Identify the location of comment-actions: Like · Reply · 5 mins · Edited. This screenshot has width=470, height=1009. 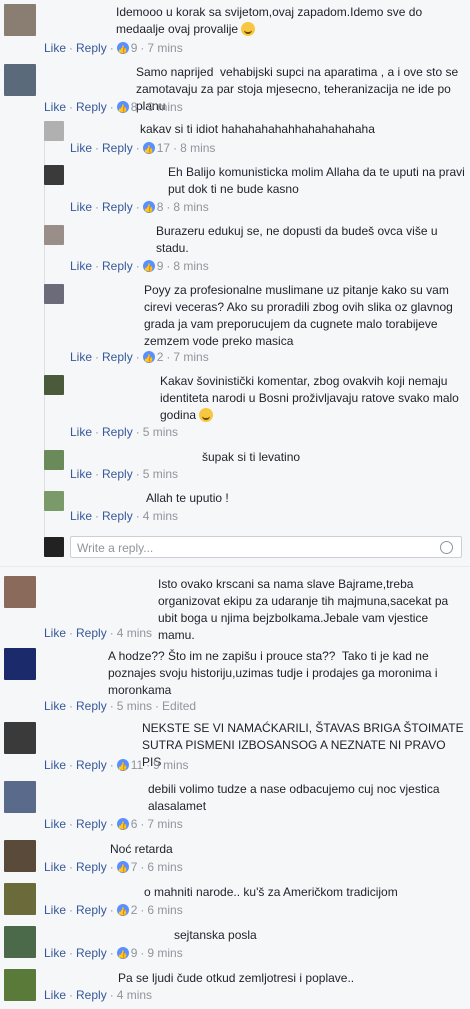
(120, 706).